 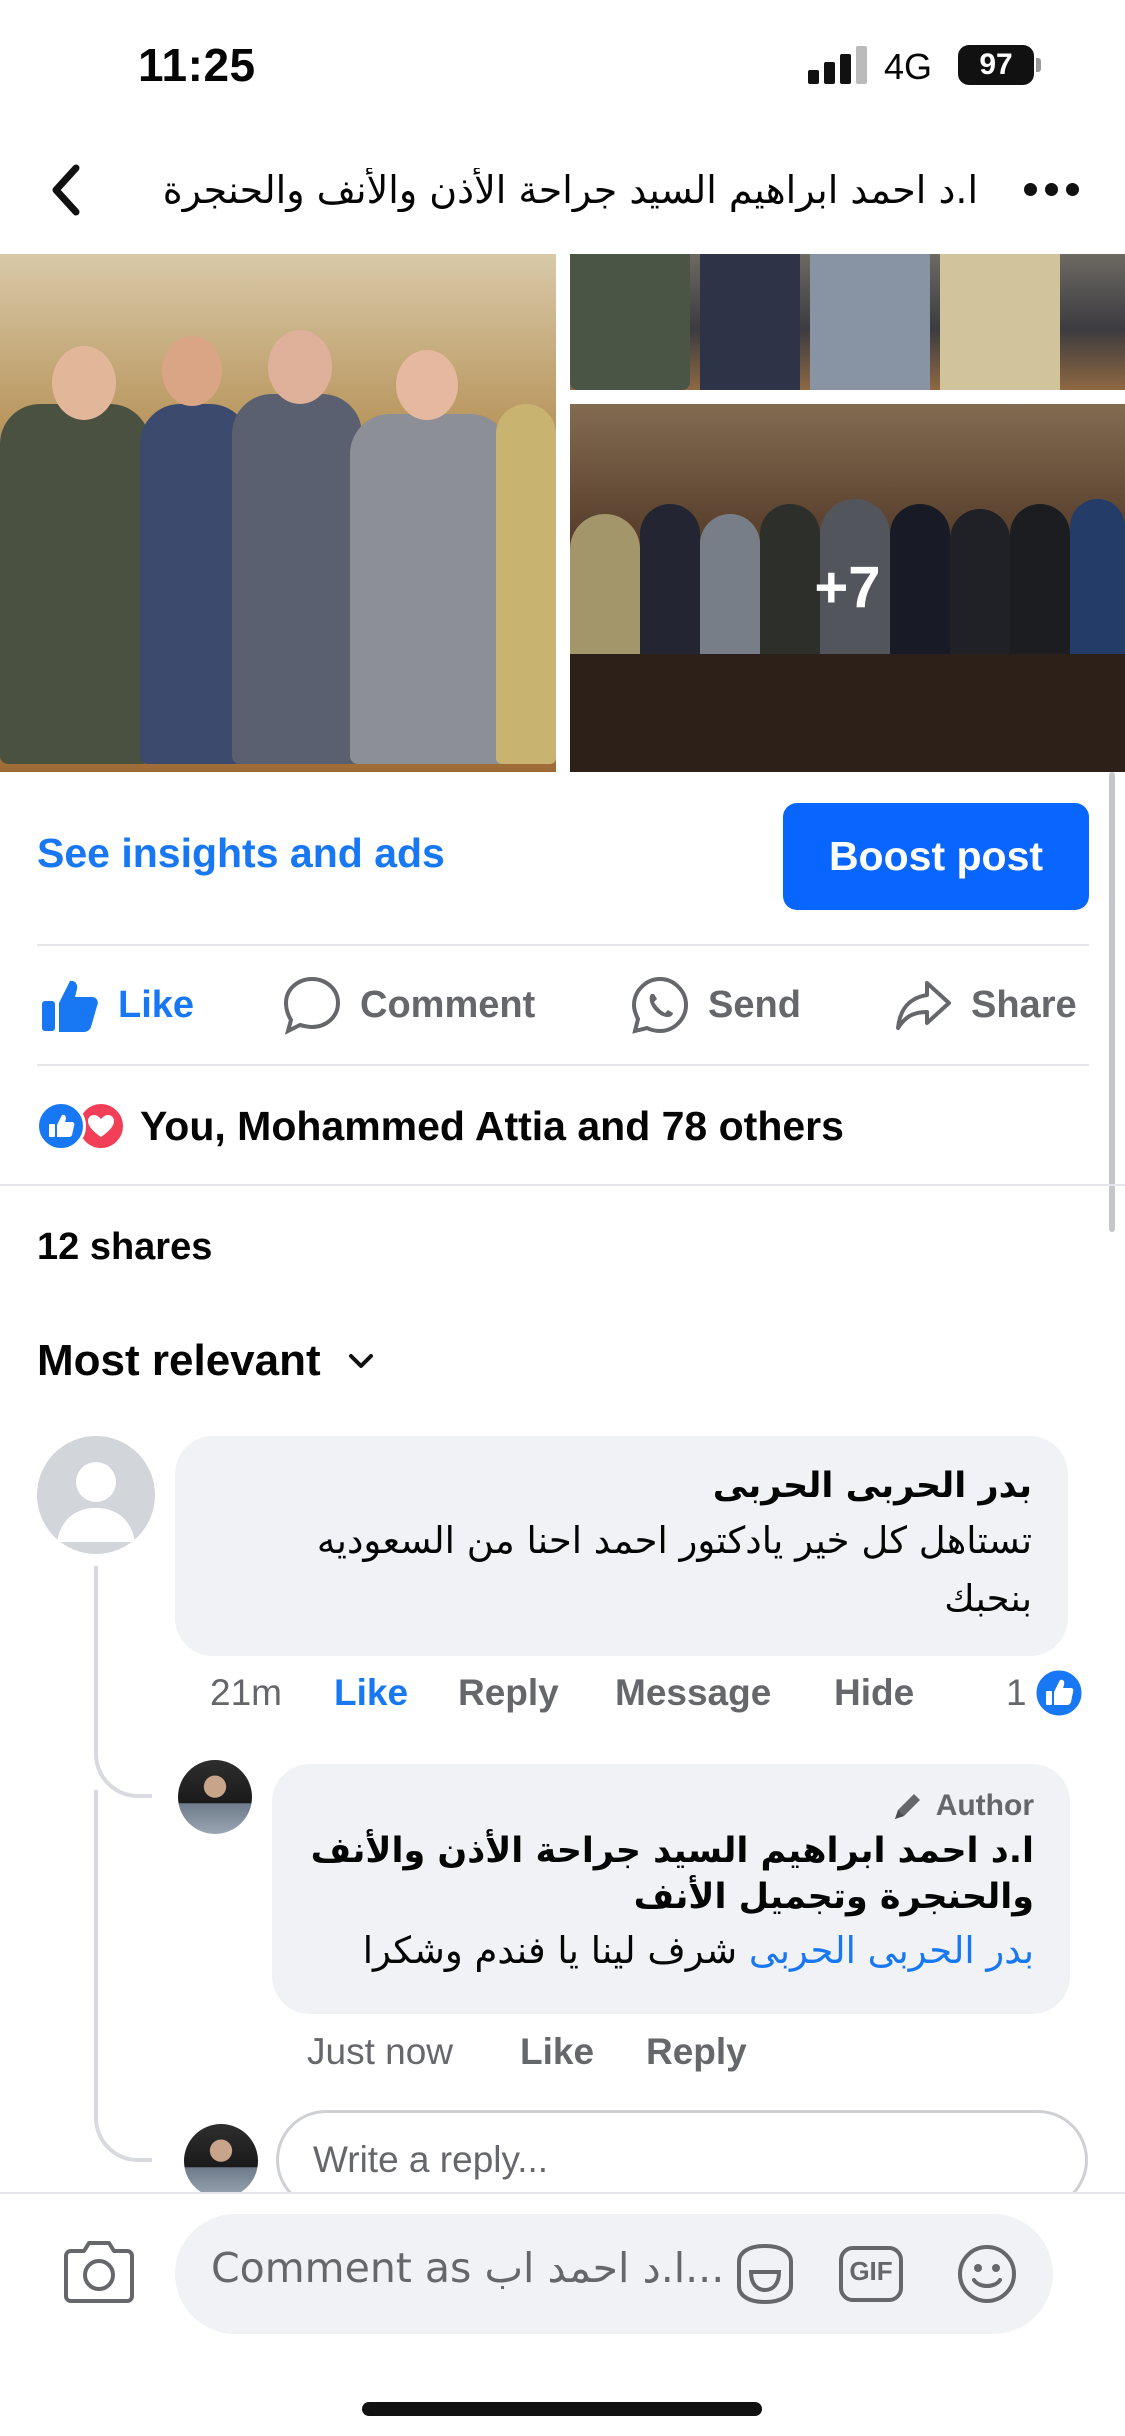 I want to click on battery-icon: 97, so click(x=996, y=65).